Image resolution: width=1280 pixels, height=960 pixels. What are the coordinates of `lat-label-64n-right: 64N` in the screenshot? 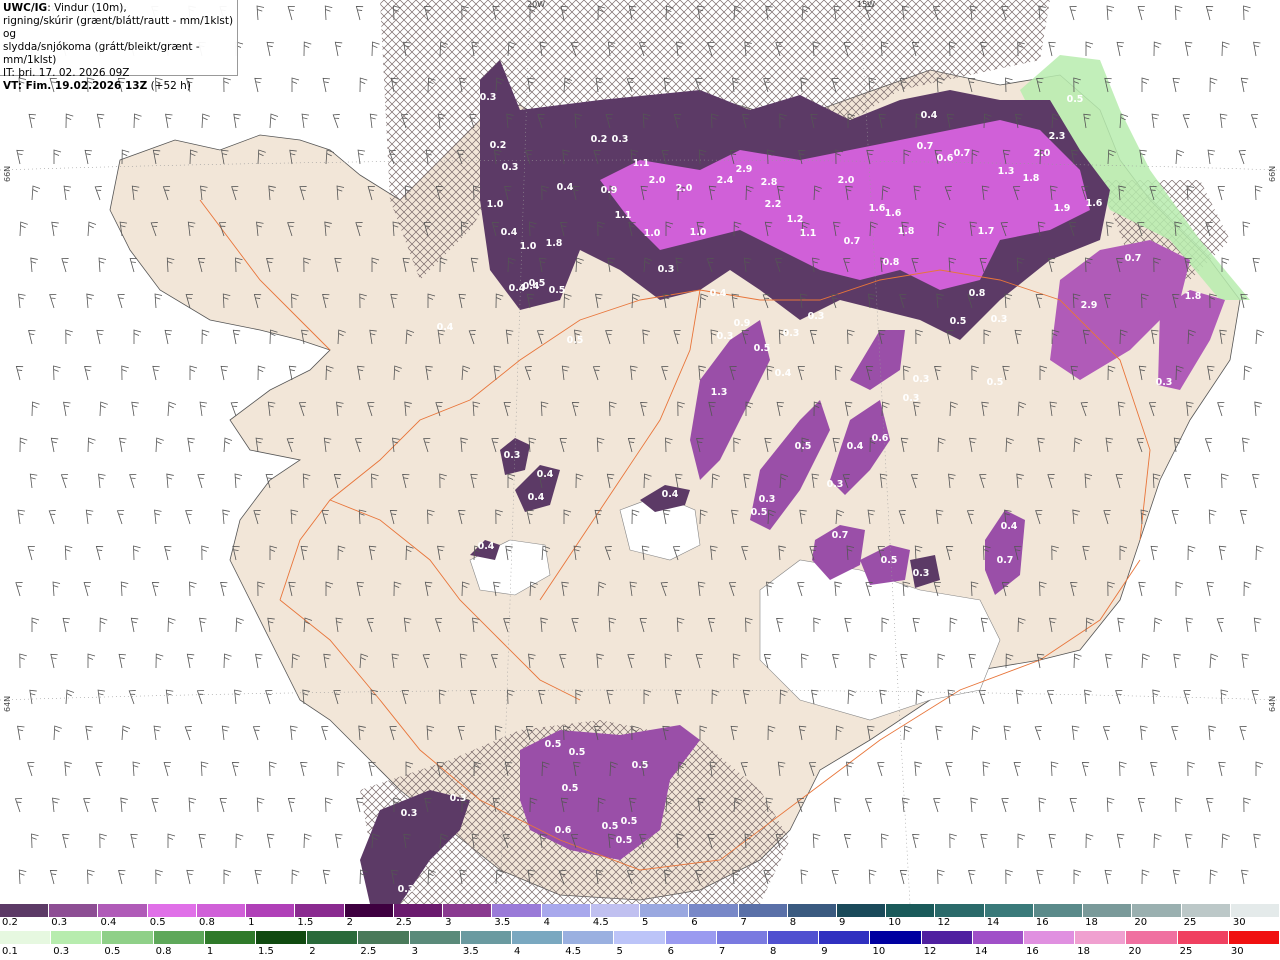 It's located at (1272, 703).